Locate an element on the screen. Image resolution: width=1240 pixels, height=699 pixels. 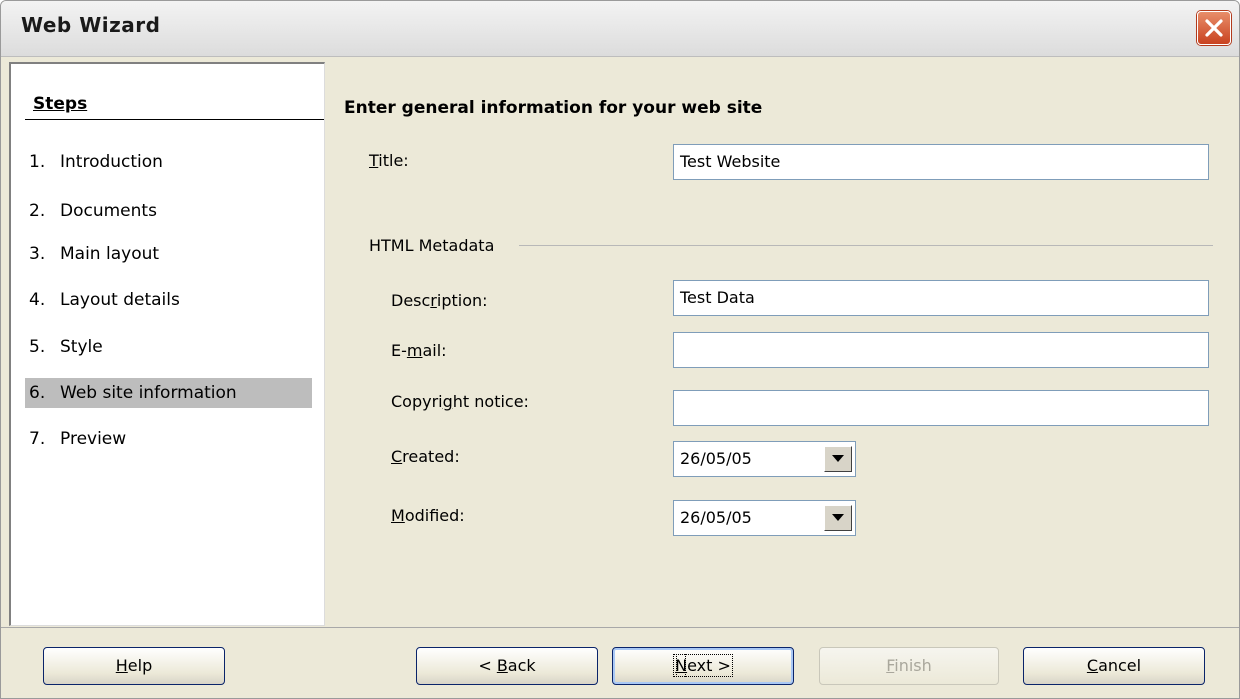
step-number: 4. is located at coordinates (37, 300).